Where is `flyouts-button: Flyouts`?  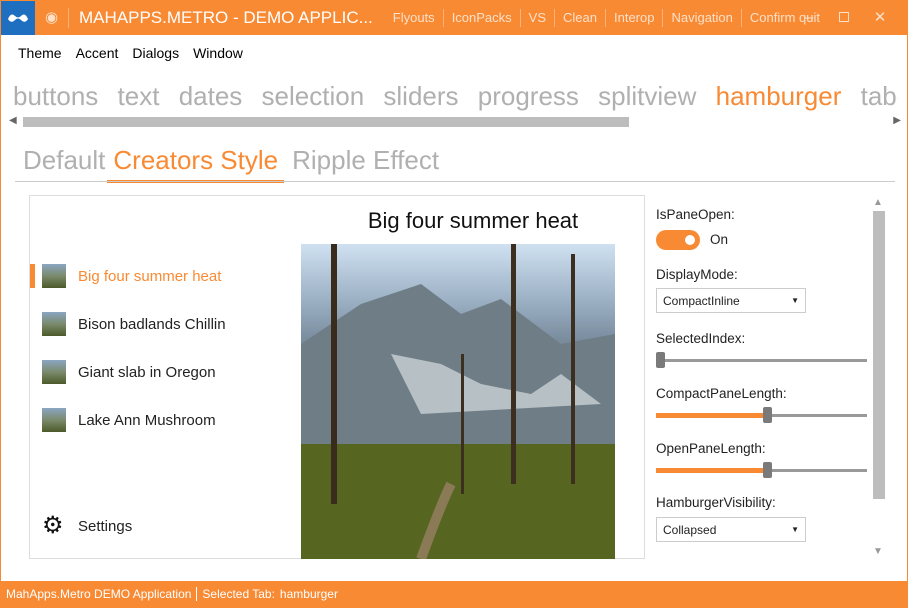
flyouts-button: Flyouts is located at coordinates (414, 18).